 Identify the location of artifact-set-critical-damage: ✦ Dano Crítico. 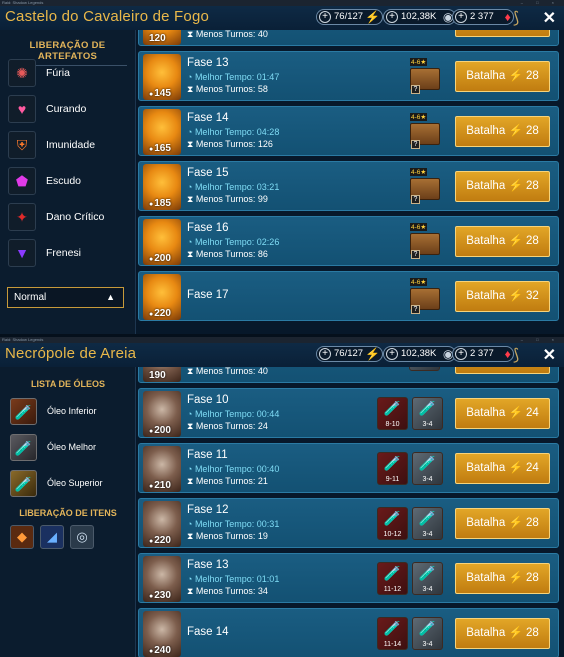
(70, 218).